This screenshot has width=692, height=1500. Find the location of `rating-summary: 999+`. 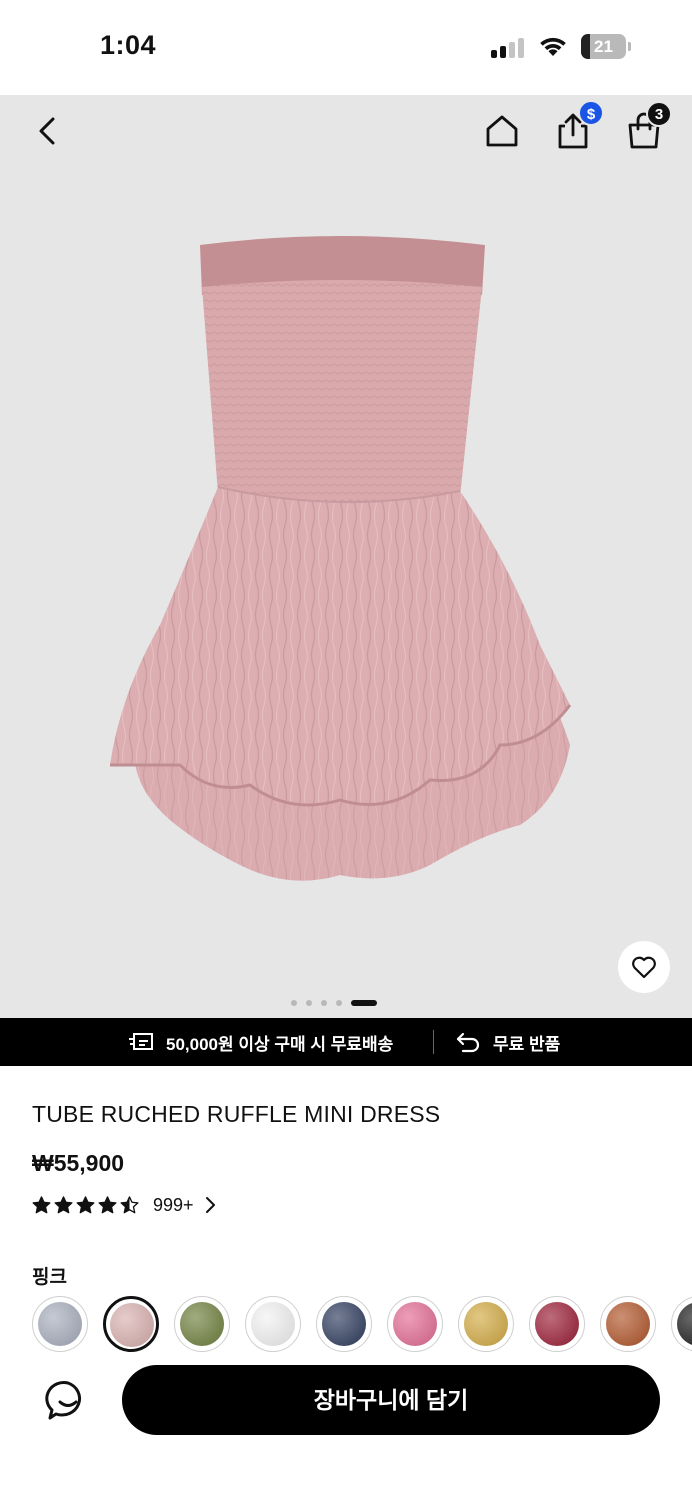

rating-summary: 999+ is located at coordinates (124, 1205).